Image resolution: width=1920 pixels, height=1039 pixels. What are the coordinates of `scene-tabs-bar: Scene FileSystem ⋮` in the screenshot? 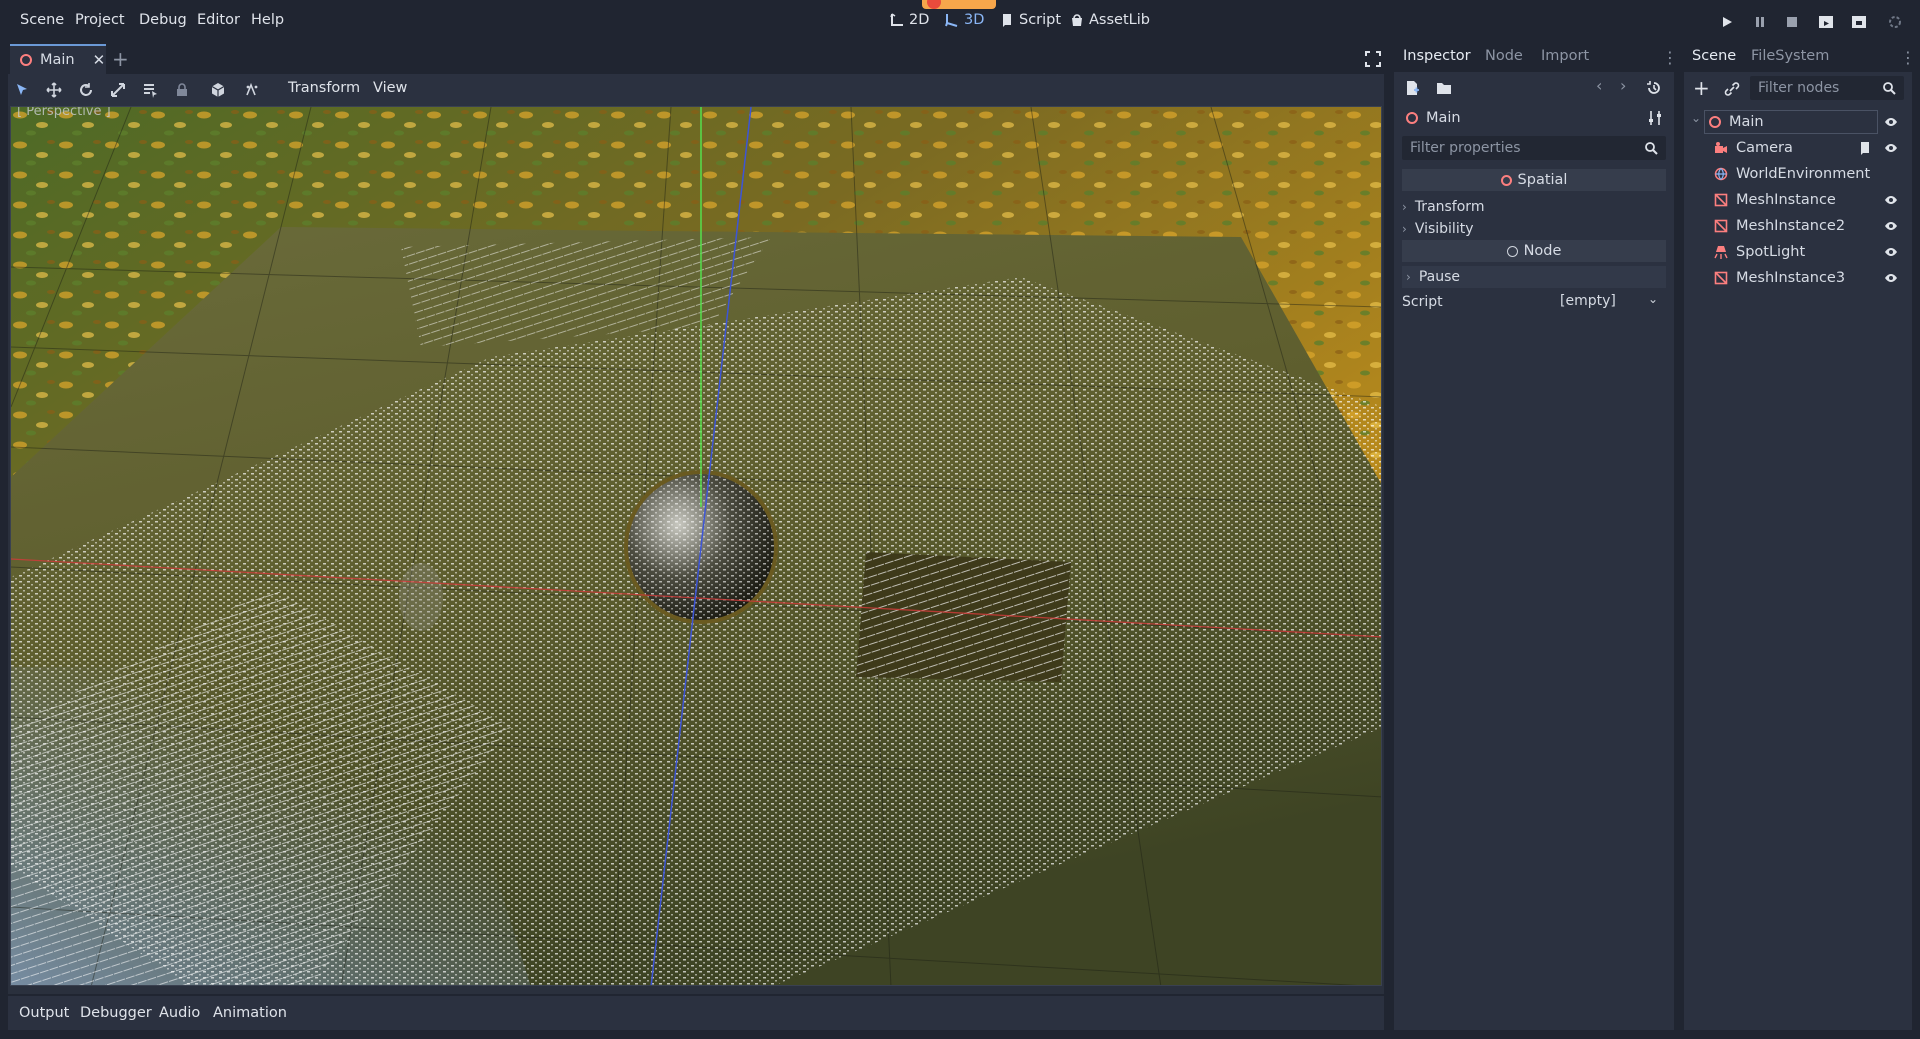 It's located at (1800, 58).